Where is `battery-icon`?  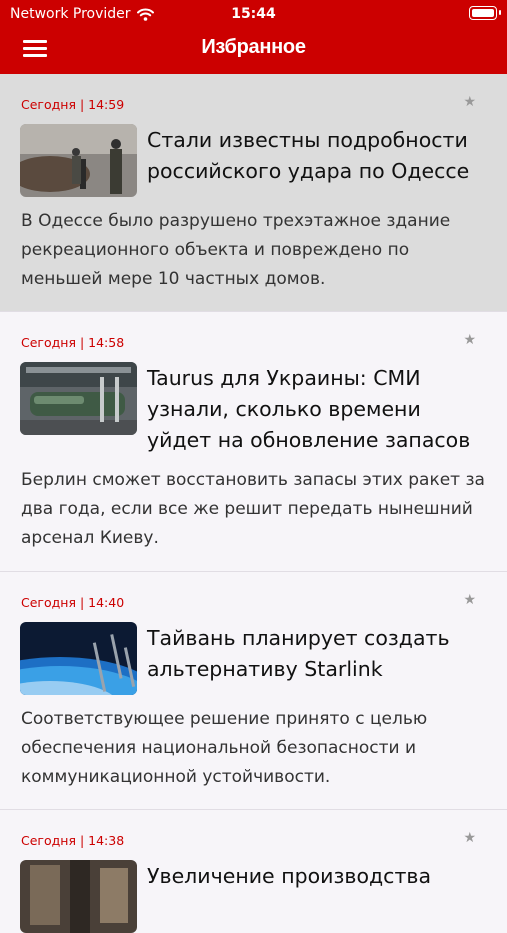
battery-icon is located at coordinates (485, 13).